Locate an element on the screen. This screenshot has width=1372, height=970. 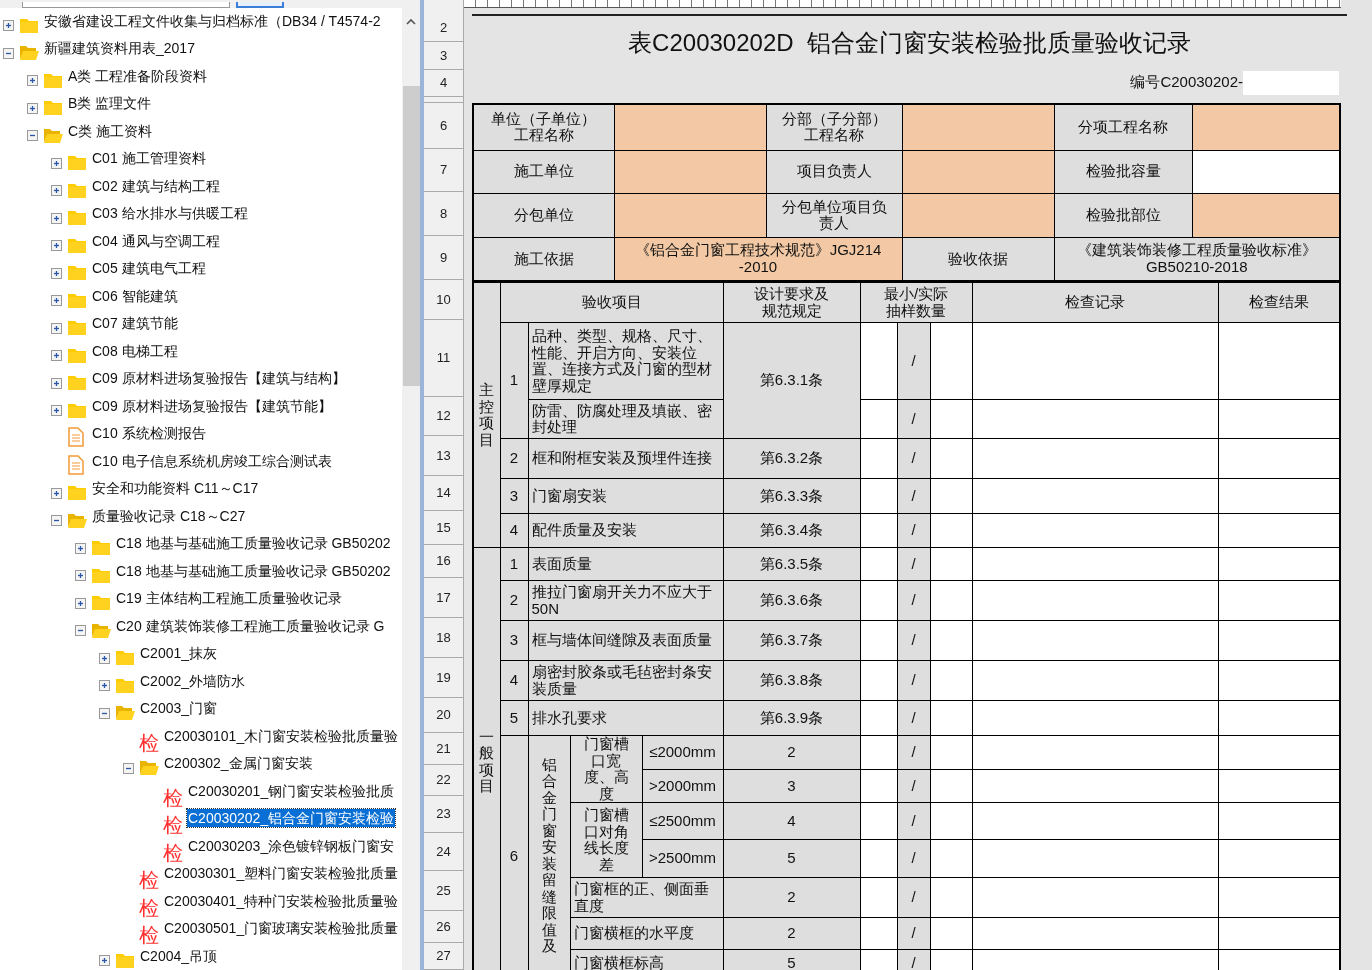
table-cell: 验收项目 is located at coordinates (611, 302).